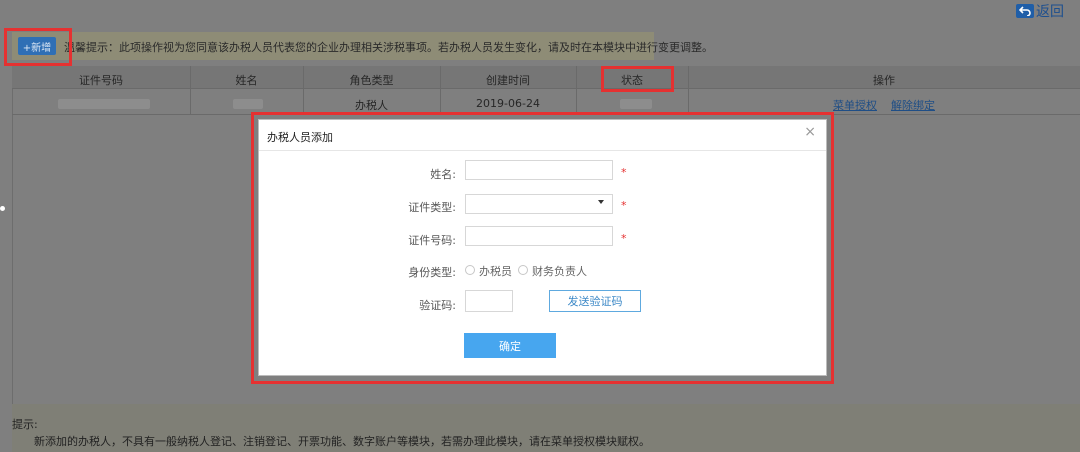  What do you see at coordinates (508, 80) in the screenshot?
I see `col-header-created: 创建时间` at bounding box center [508, 80].